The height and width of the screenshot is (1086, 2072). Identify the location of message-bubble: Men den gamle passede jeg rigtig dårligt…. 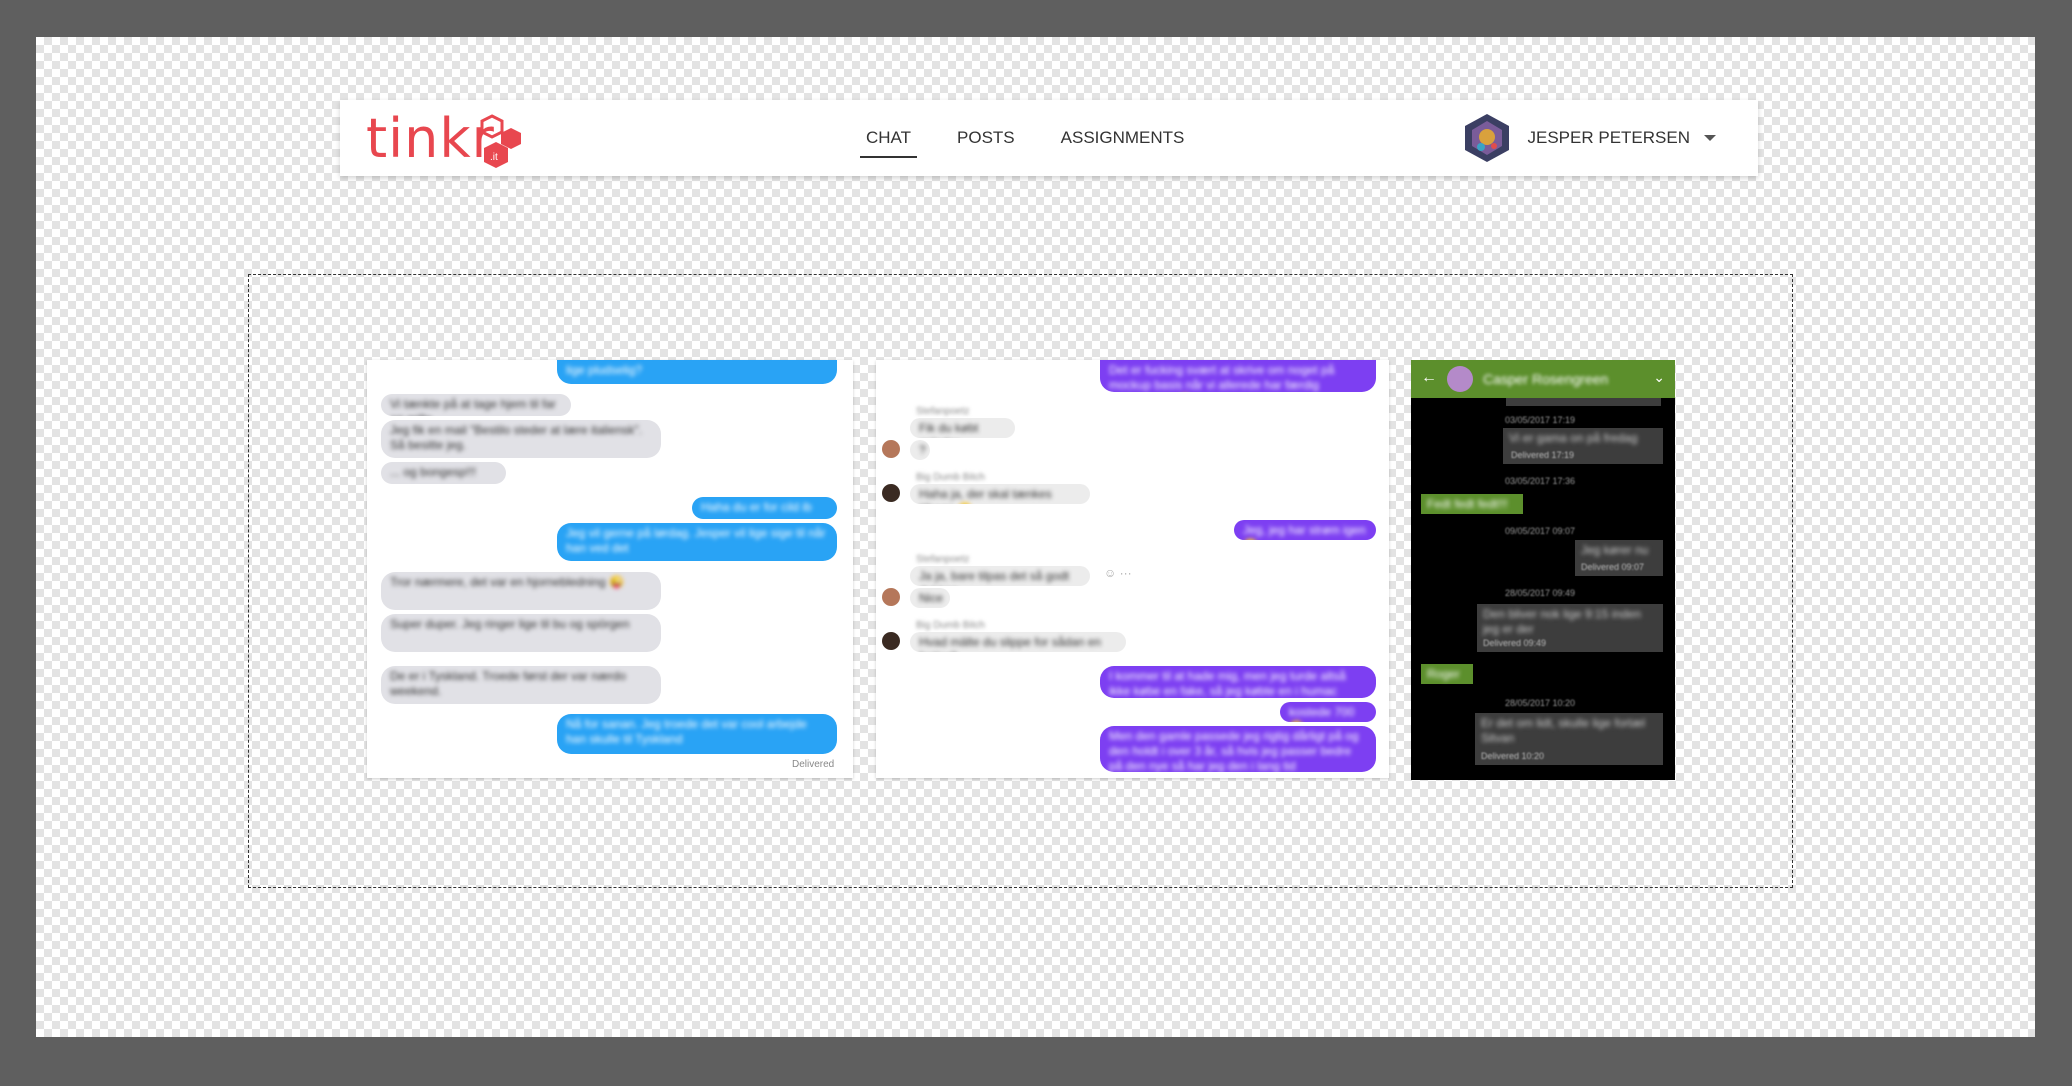
(1238, 749).